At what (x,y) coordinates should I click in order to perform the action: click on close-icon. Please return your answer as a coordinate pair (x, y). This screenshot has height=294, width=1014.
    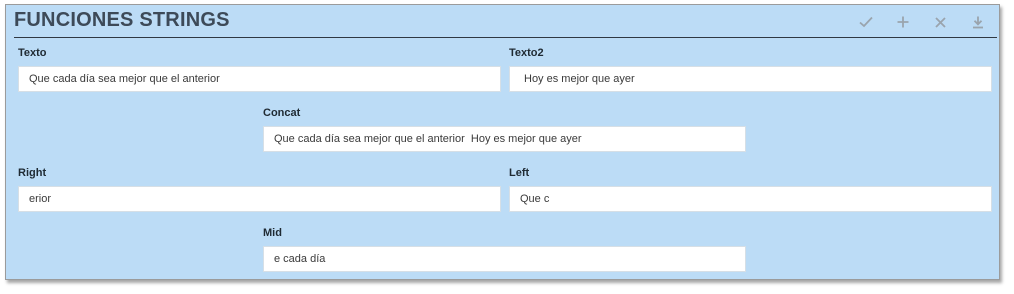
    Looking at the image, I should click on (940, 22).